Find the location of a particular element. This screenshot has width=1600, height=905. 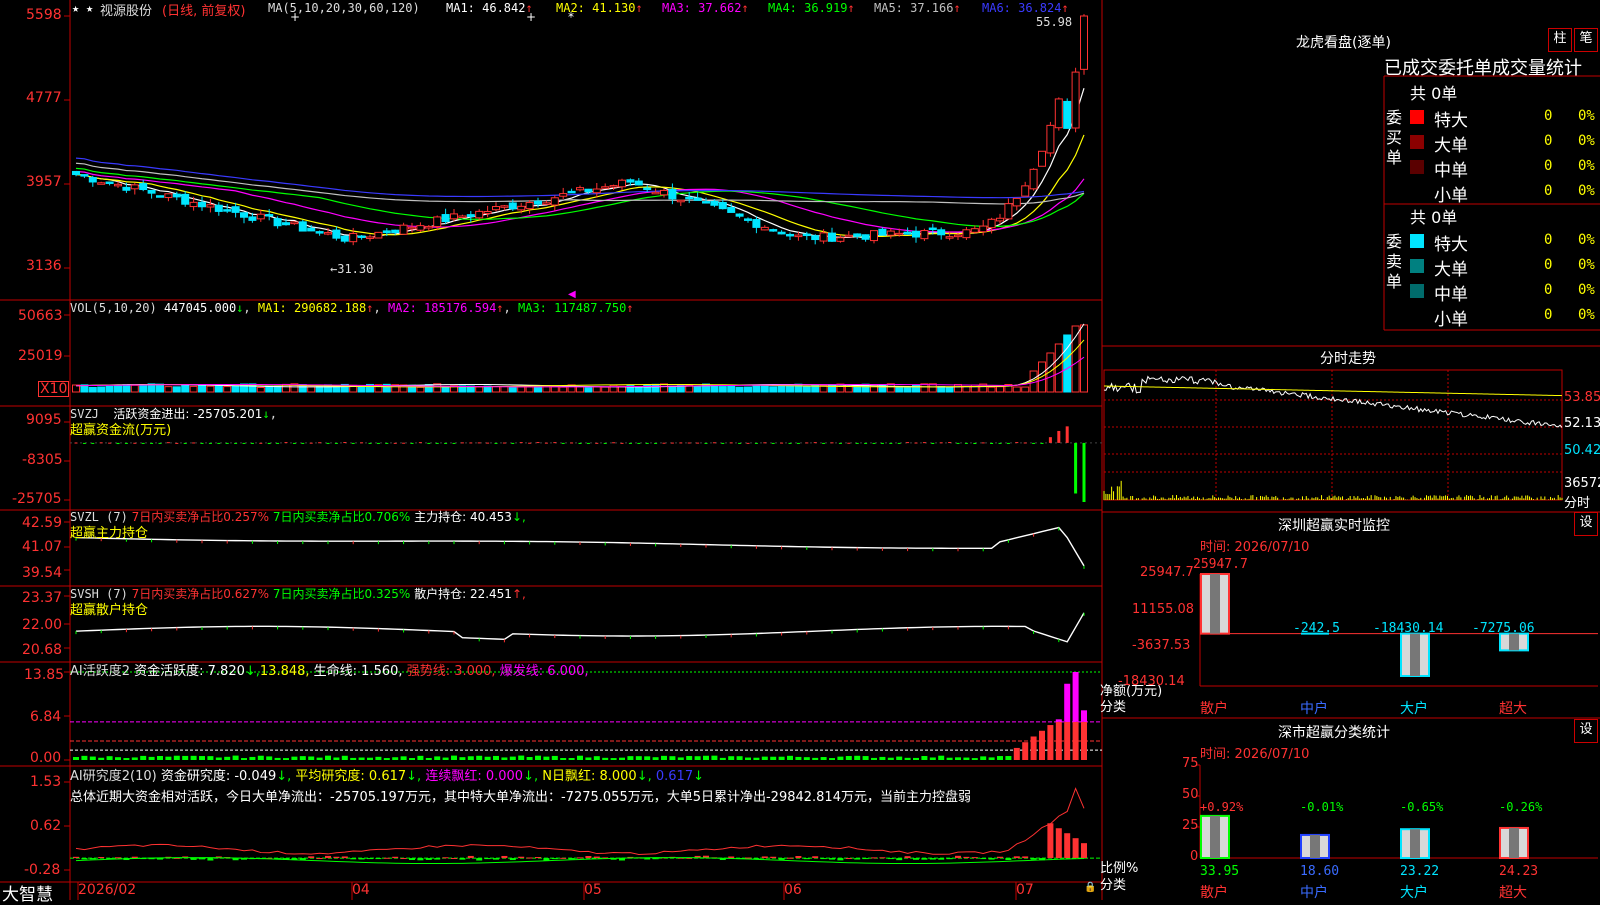

fl-bar-shade is located at coordinates (1514, 842).